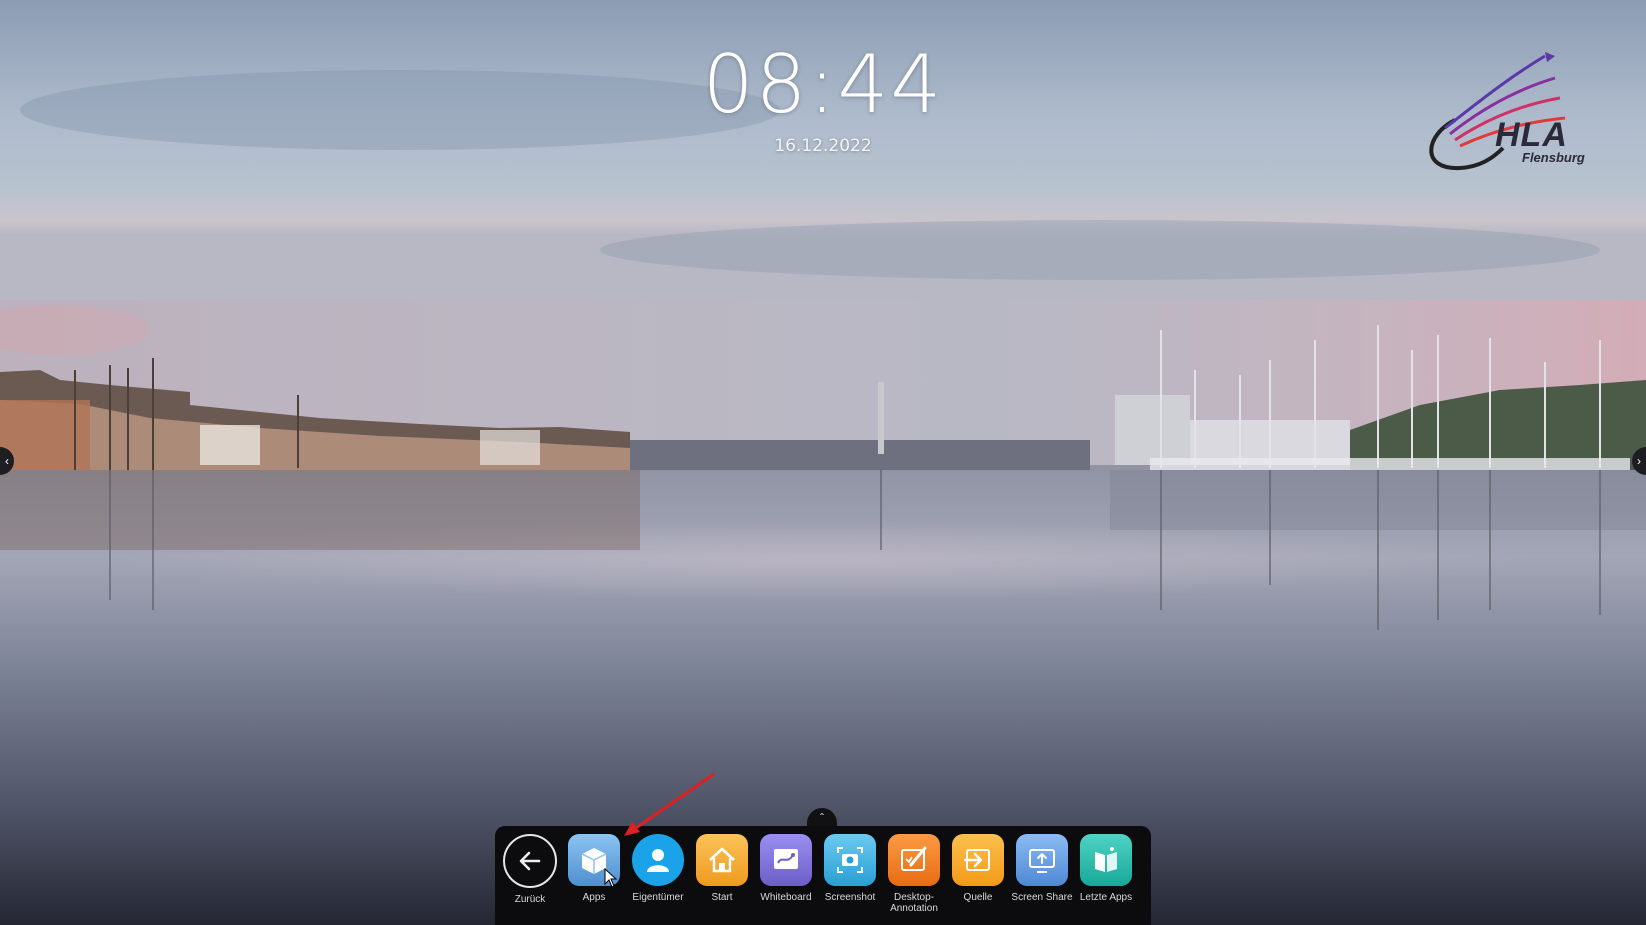 Image resolution: width=1646 pixels, height=925 pixels. I want to click on recent-apps-icon, so click(1106, 860).